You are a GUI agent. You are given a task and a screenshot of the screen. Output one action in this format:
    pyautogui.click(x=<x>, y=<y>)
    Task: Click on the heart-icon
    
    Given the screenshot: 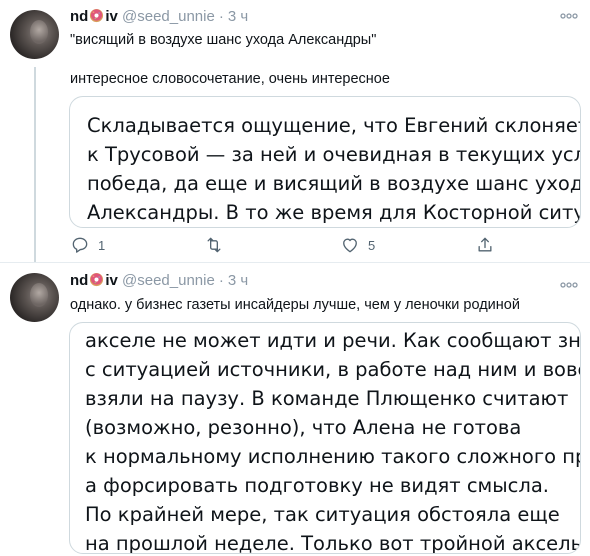 What is the action you would take?
    pyautogui.click(x=350, y=245)
    